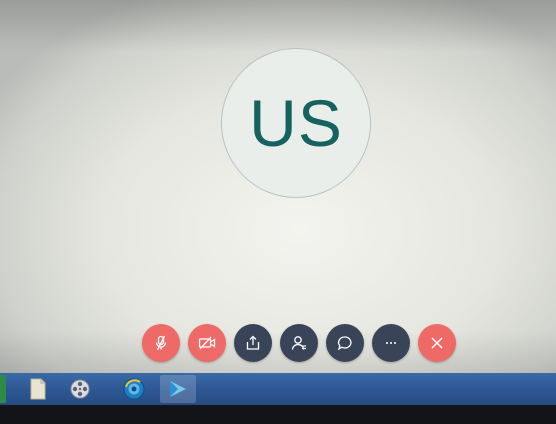  I want to click on share-screen-button, so click(253, 343).